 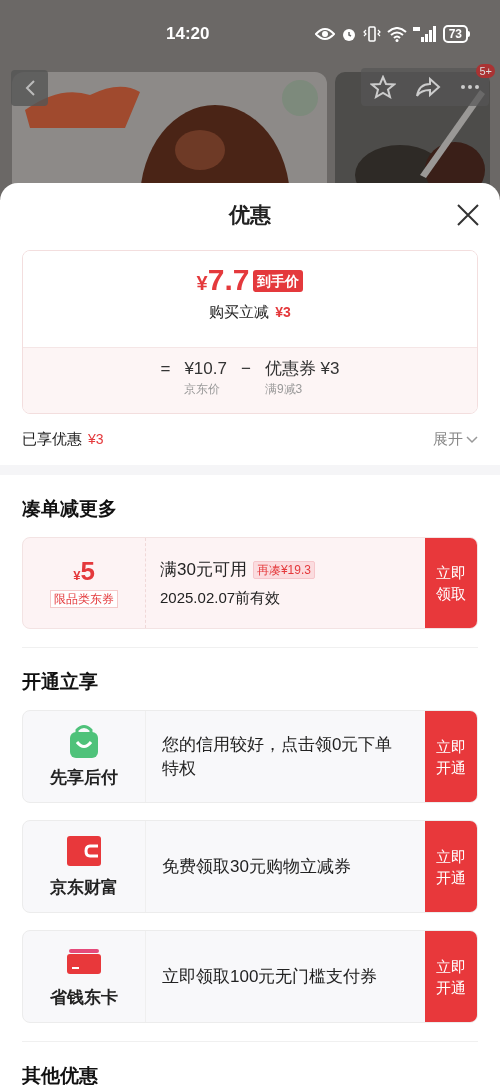 I want to click on discount-amount: ¥3, so click(x=283, y=312).